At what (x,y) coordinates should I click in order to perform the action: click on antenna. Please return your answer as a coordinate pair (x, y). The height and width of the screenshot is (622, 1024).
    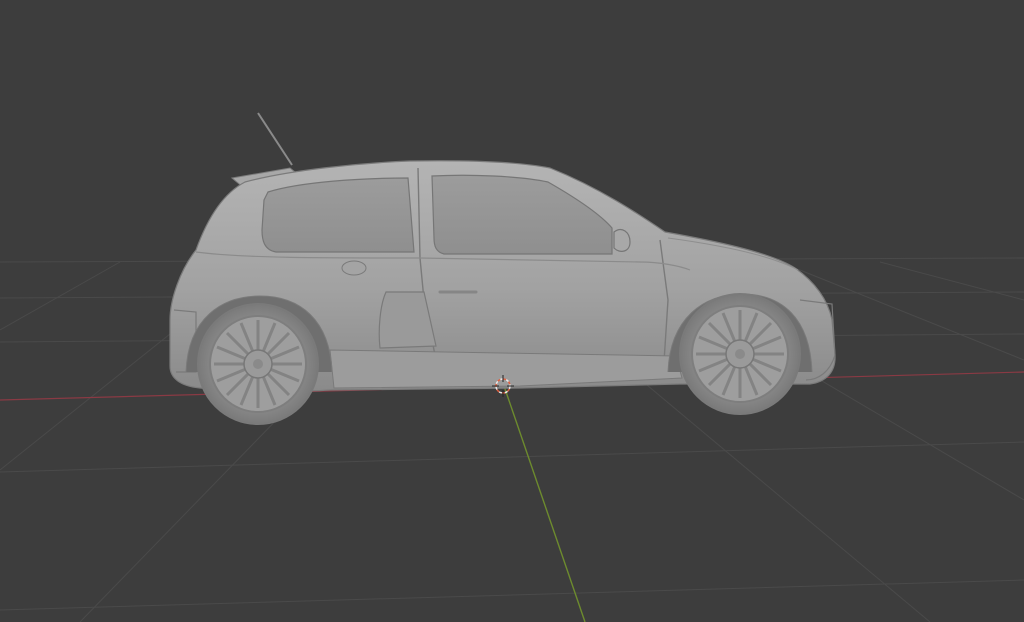
    Looking at the image, I should click on (275, 139).